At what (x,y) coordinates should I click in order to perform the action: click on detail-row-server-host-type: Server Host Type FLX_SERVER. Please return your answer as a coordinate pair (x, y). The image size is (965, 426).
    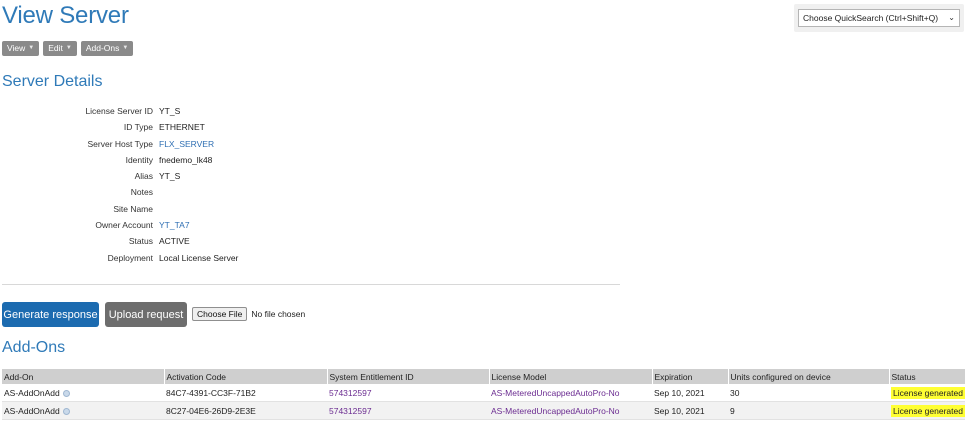
    Looking at the image, I should click on (119, 144).